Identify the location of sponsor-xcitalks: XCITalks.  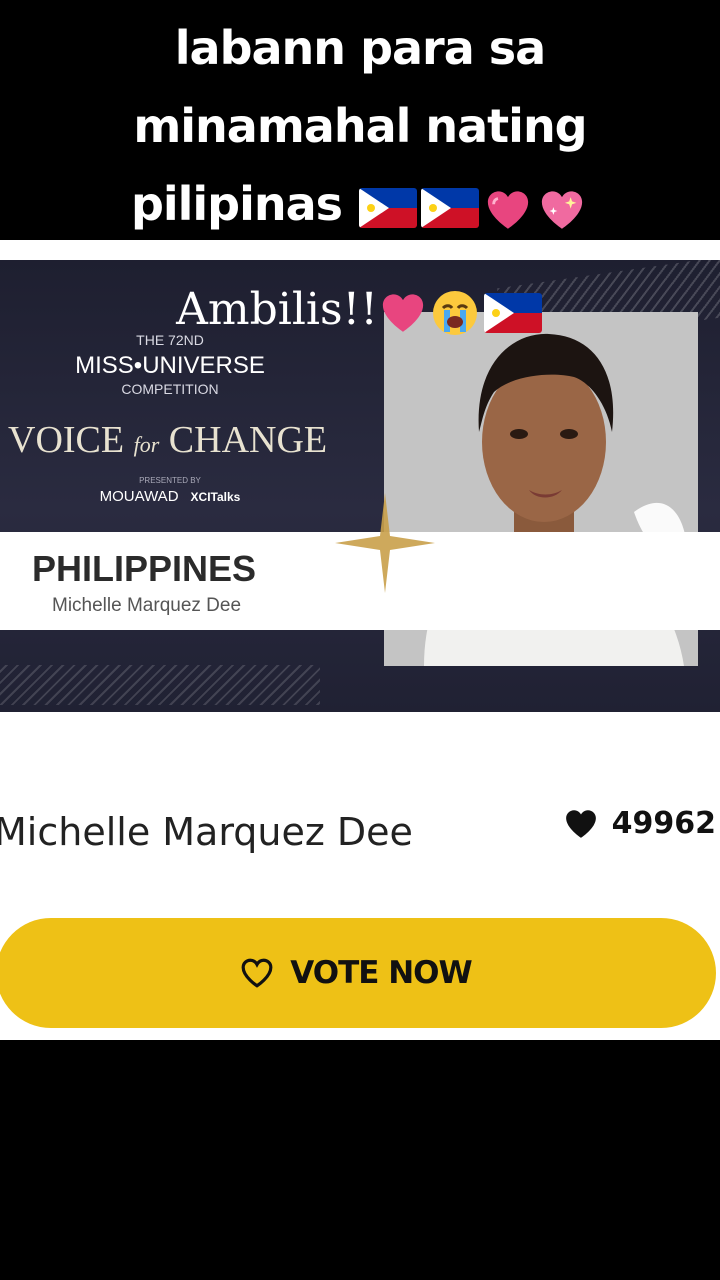
(215, 497).